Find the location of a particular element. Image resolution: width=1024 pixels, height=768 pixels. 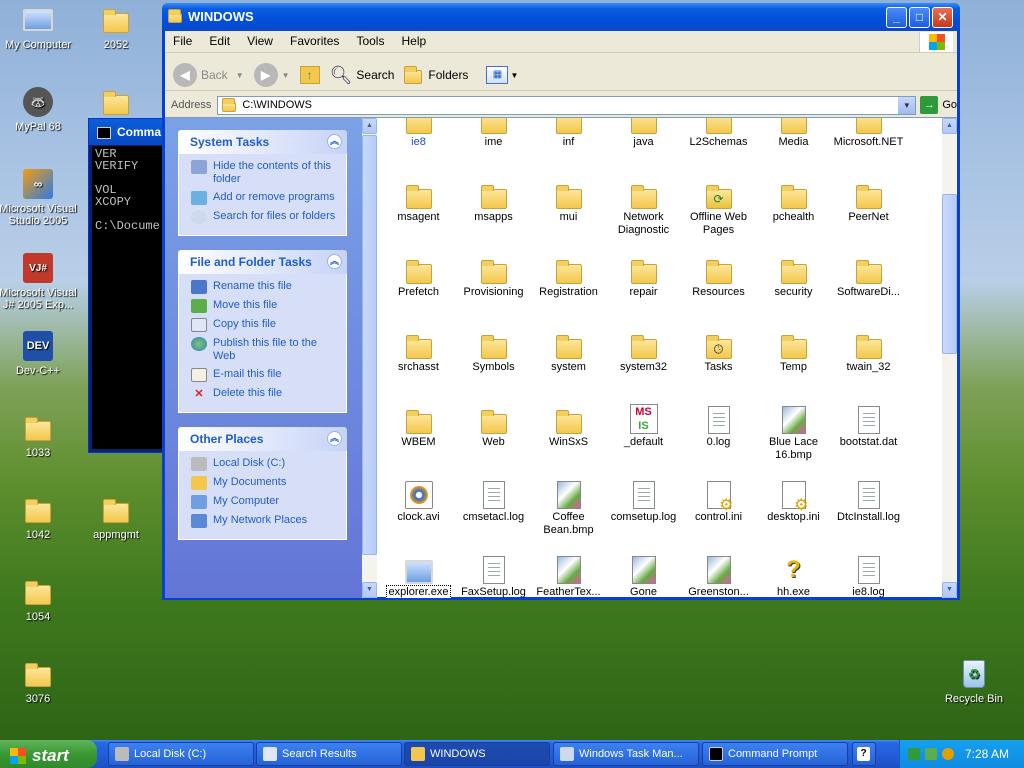

file-item: Network Diagnostic is located at coordinates (643, 206).